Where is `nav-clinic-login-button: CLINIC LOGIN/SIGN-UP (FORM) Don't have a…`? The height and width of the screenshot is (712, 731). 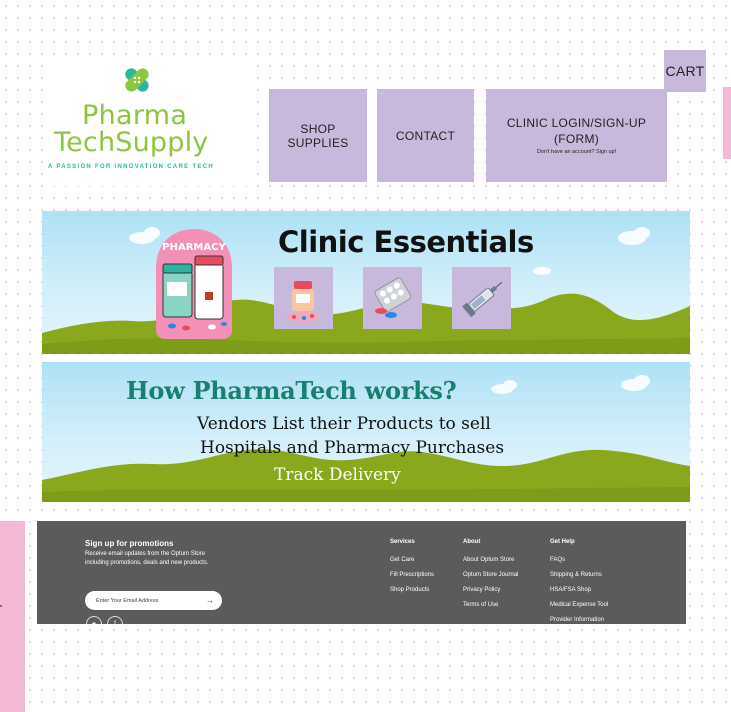 nav-clinic-login-button: CLINIC LOGIN/SIGN-UP (FORM) Don't have a… is located at coordinates (576, 135).